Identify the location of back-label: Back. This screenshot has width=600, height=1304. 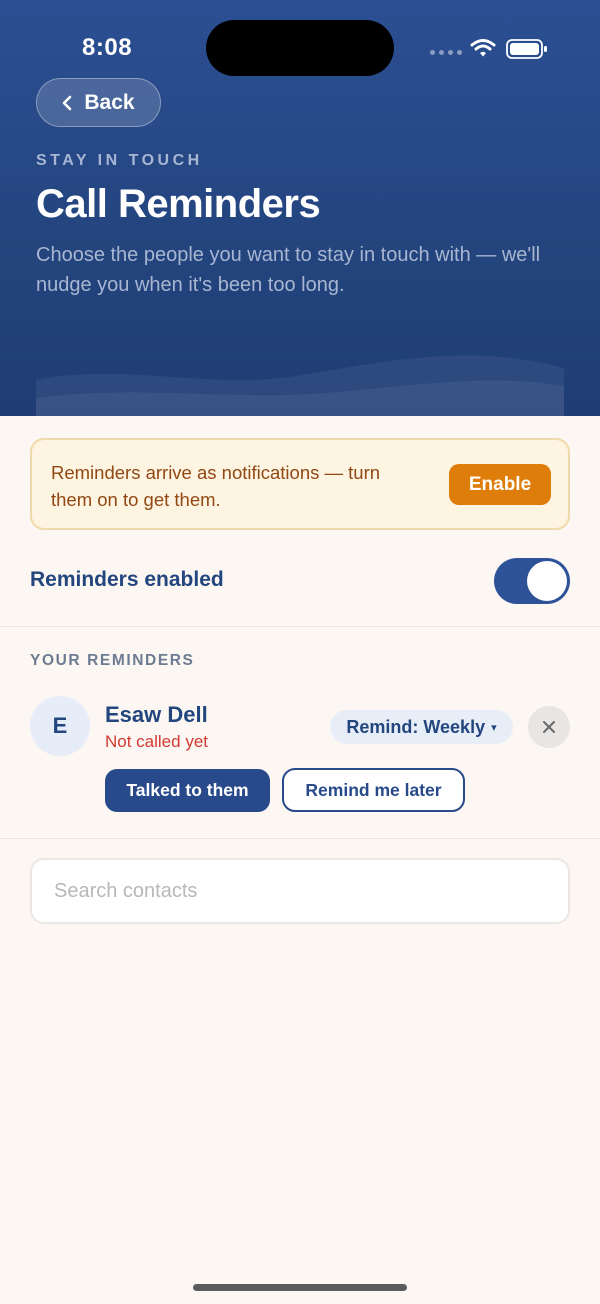
(109, 102).